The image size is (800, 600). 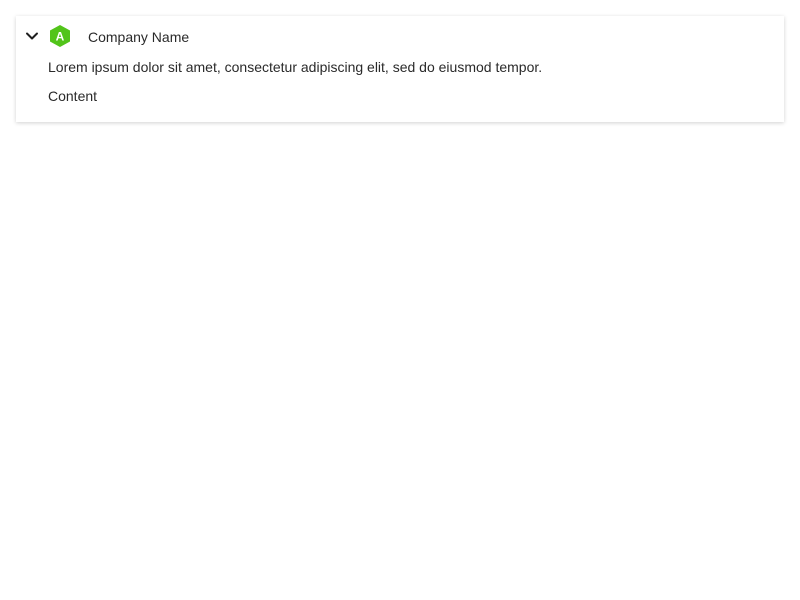 What do you see at coordinates (139, 37) in the screenshot?
I see `company-name: Company Name` at bounding box center [139, 37].